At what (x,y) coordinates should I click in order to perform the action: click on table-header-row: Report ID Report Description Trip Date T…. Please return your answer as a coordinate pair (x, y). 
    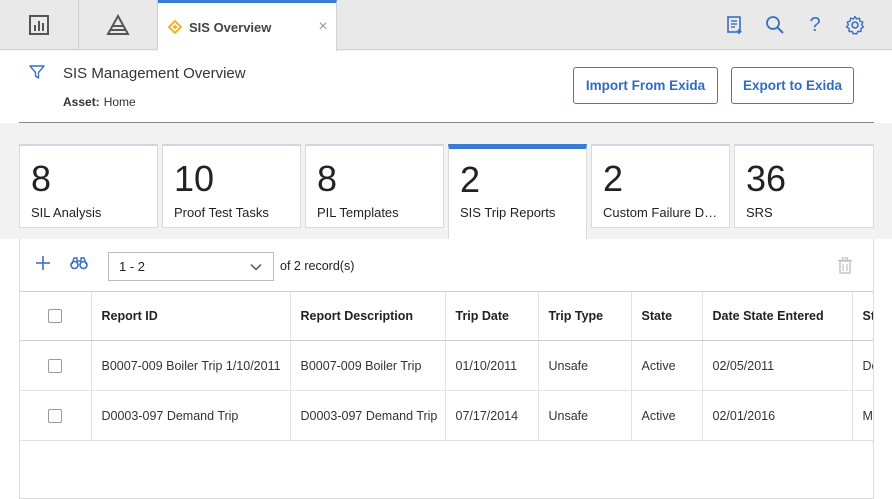
    Looking at the image, I should click on (446, 316).